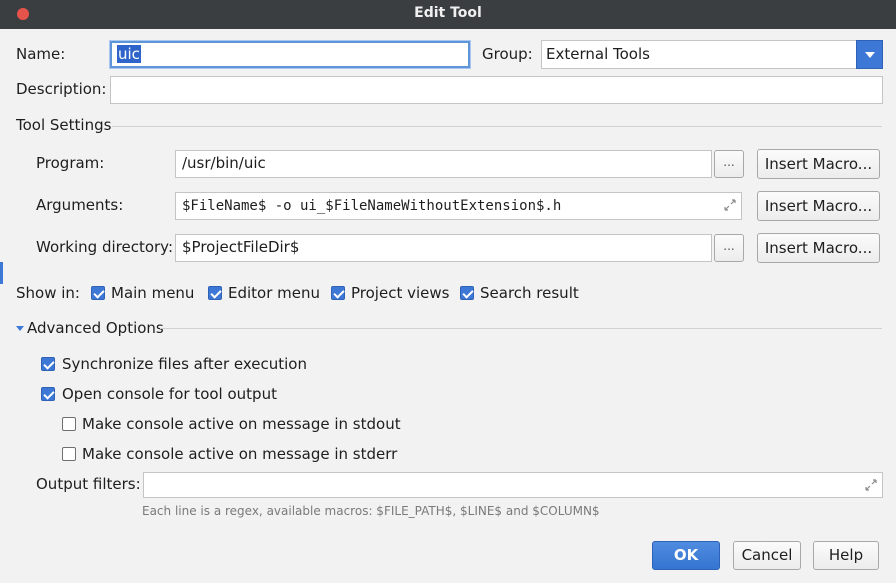  What do you see at coordinates (513, 485) in the screenshot?
I see `output-filters-input` at bounding box center [513, 485].